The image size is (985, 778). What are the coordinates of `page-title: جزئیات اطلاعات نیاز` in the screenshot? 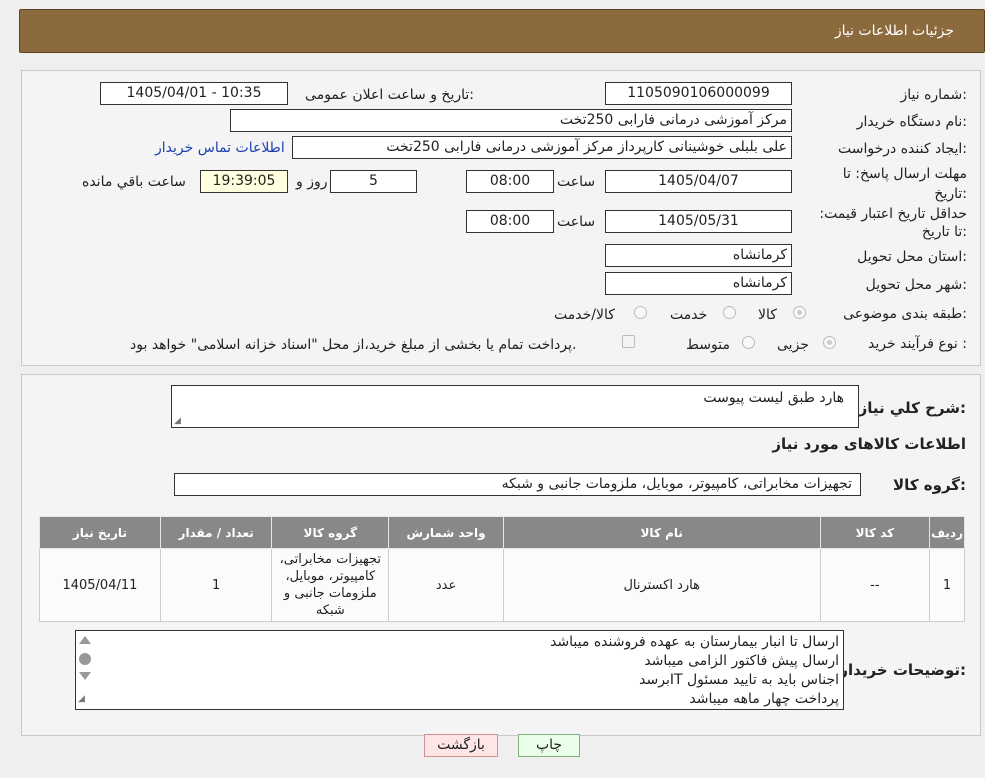 It's located at (894, 31).